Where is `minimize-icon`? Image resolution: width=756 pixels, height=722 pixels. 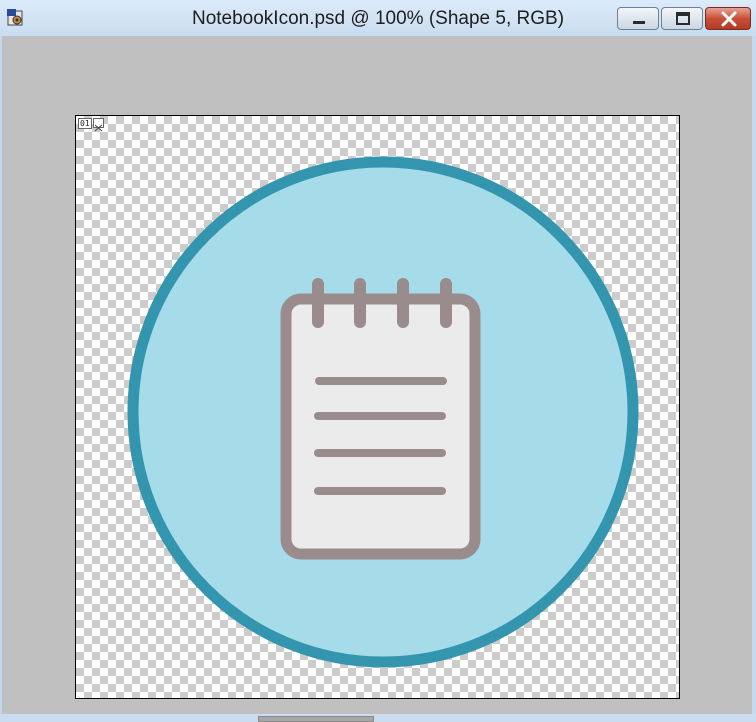 minimize-icon is located at coordinates (639, 22).